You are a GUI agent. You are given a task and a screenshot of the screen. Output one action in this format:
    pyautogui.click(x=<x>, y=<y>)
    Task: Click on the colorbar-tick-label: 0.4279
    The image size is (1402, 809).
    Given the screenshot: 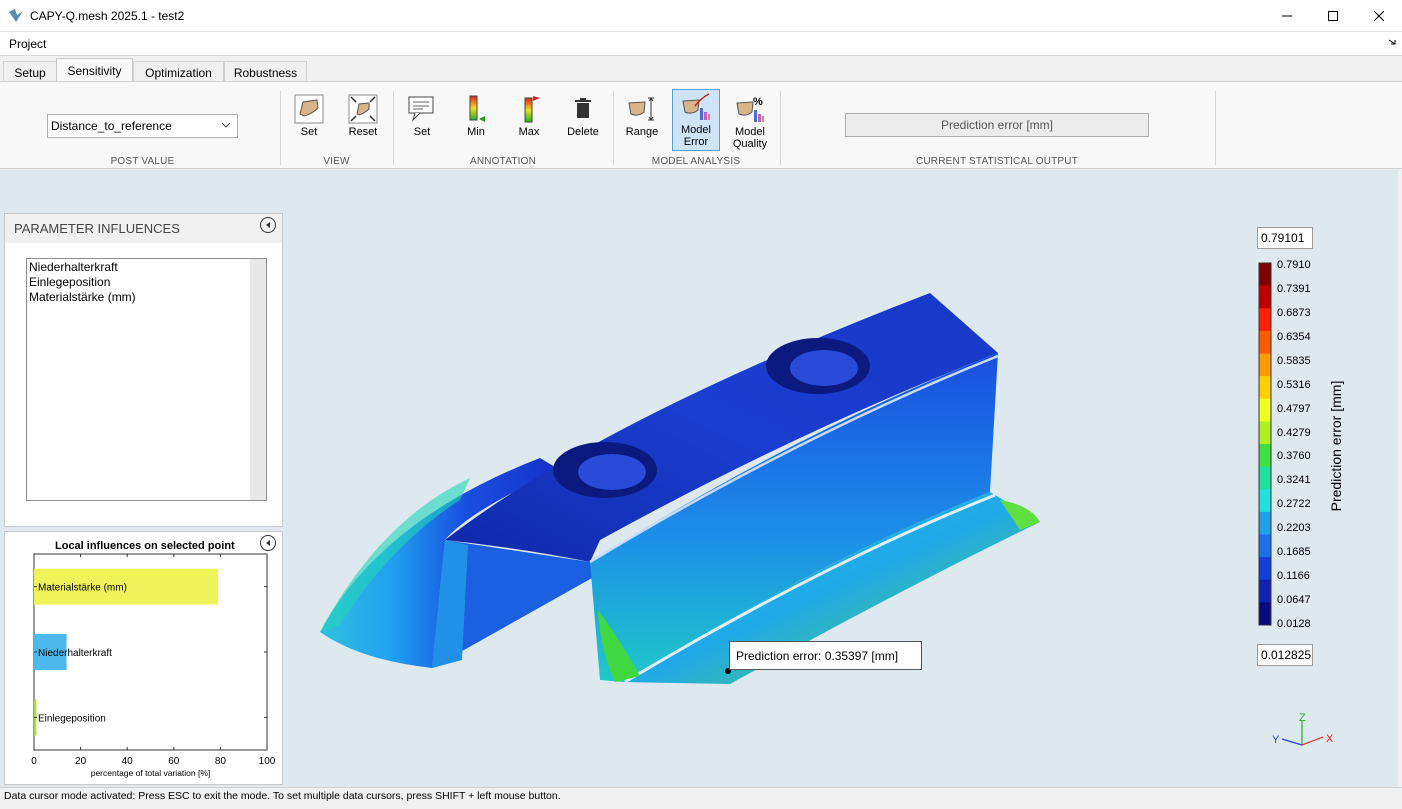 What is the action you would take?
    pyautogui.click(x=1294, y=432)
    